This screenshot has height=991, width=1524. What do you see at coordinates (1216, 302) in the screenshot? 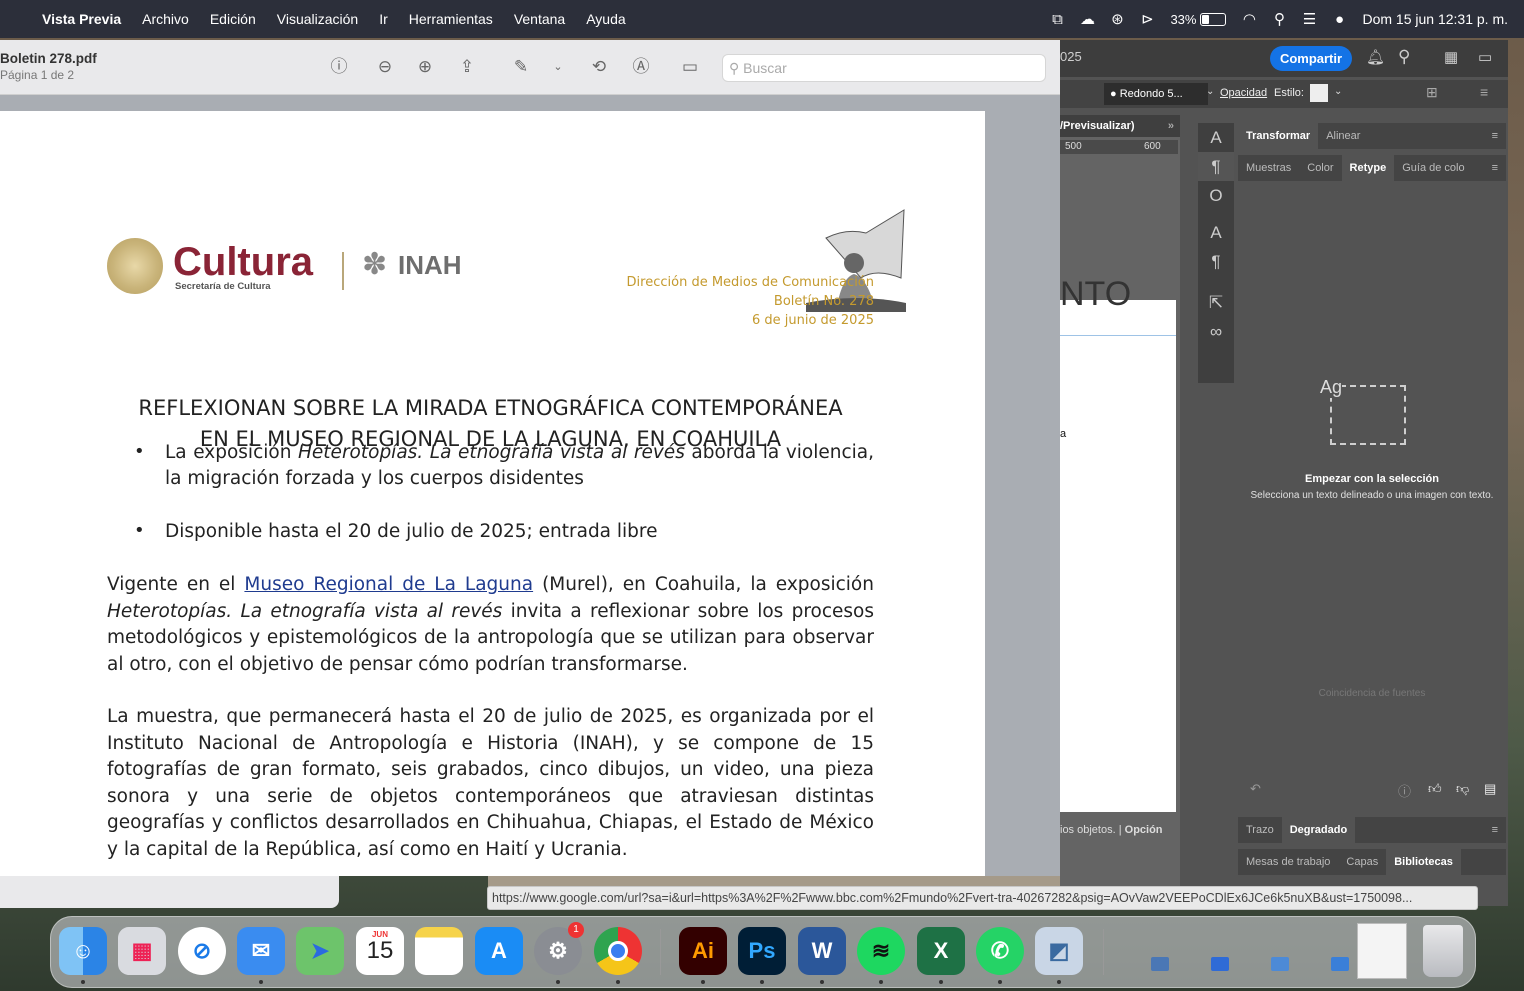
I see `export-icon: ⇱` at bounding box center [1216, 302].